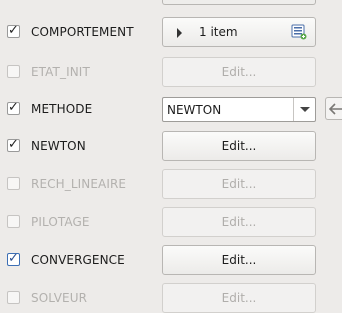 The height and width of the screenshot is (313, 342). I want to click on convergence-checkbox: ✓, so click(13, 258).